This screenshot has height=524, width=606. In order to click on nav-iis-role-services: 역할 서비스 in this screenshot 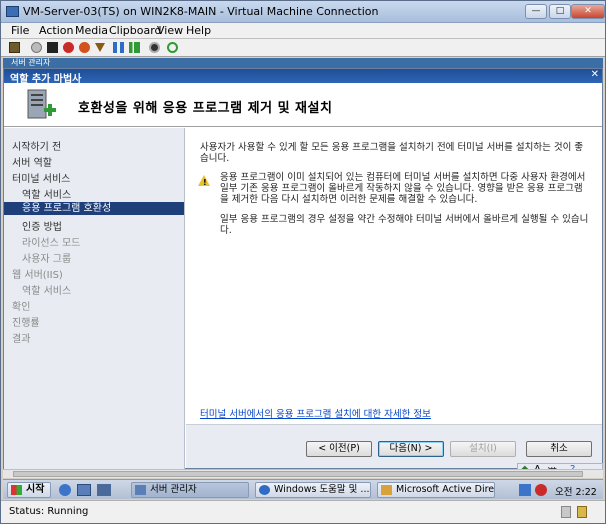, I will do `click(47, 291)`.